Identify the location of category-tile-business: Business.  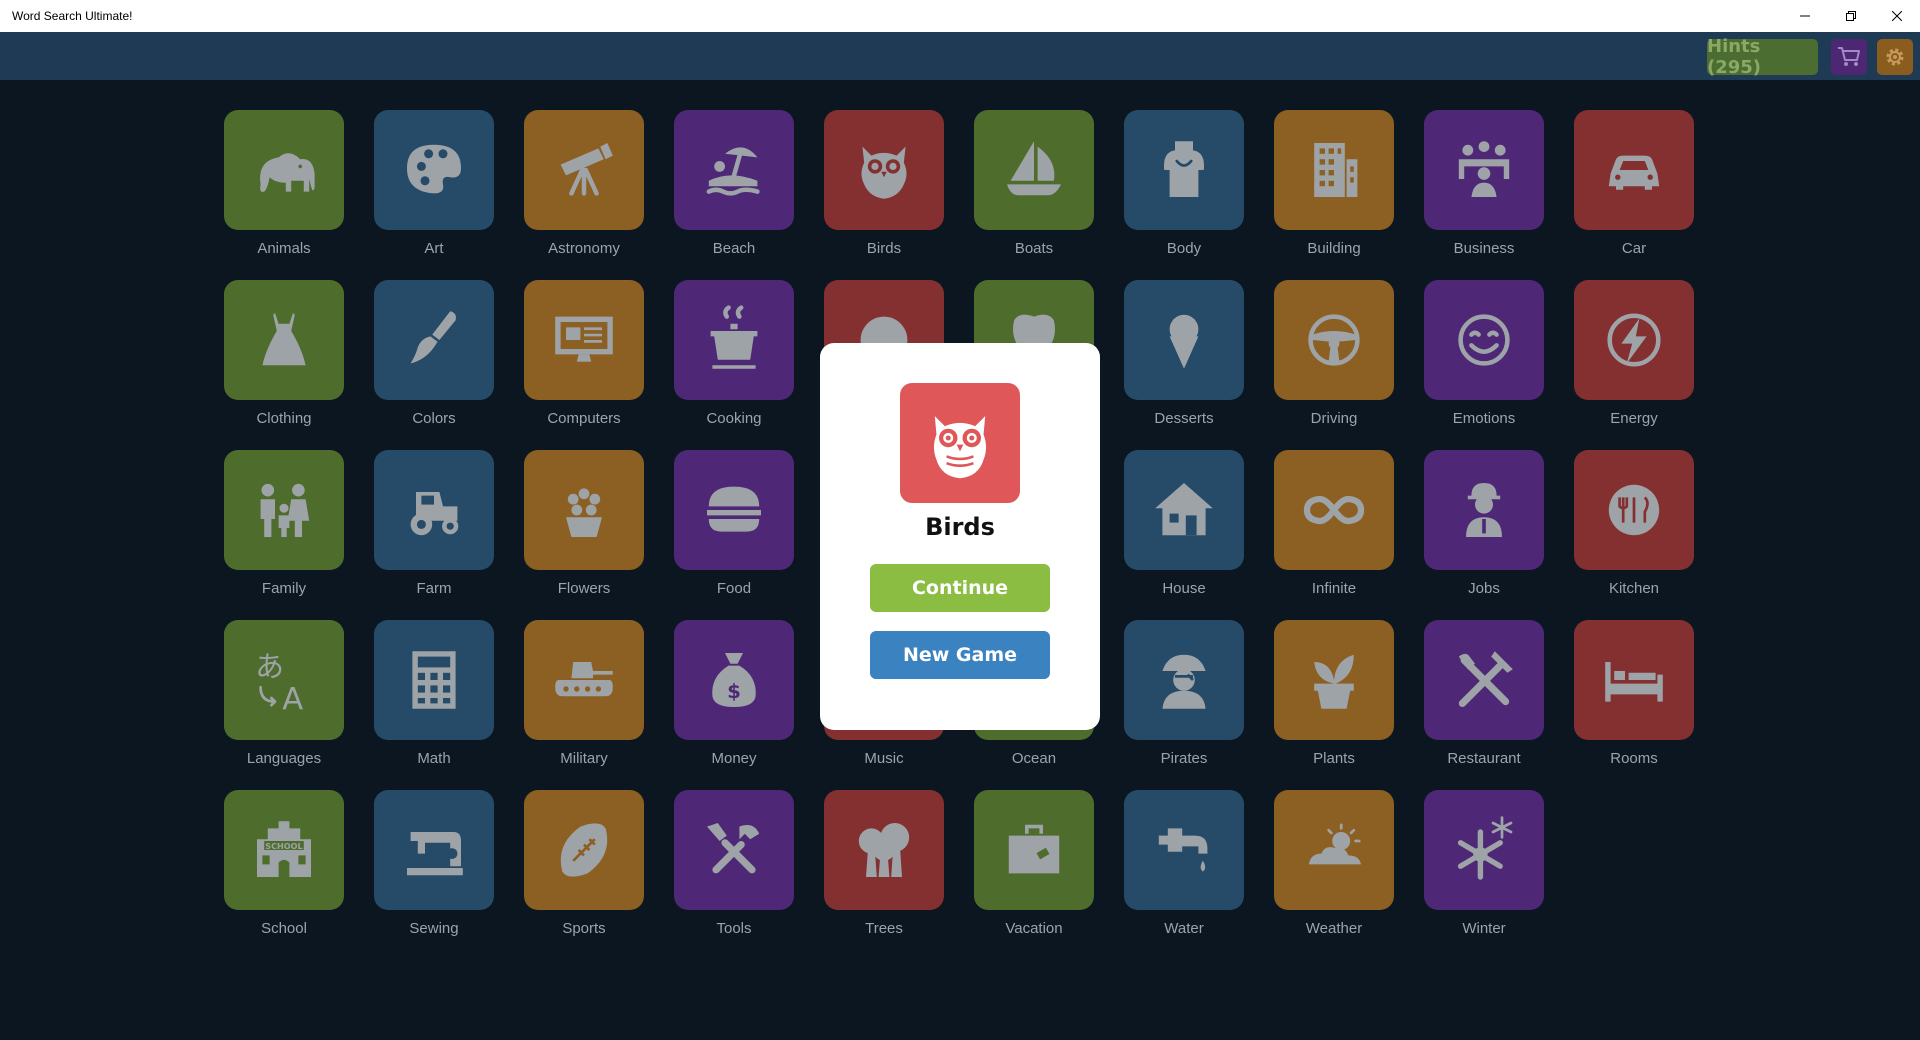
(1484, 183).